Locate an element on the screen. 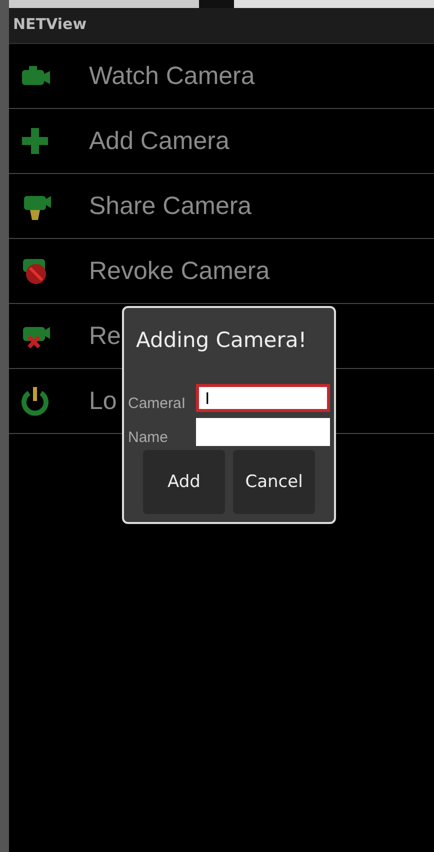  menu-item: Lo is located at coordinates (103, 401).